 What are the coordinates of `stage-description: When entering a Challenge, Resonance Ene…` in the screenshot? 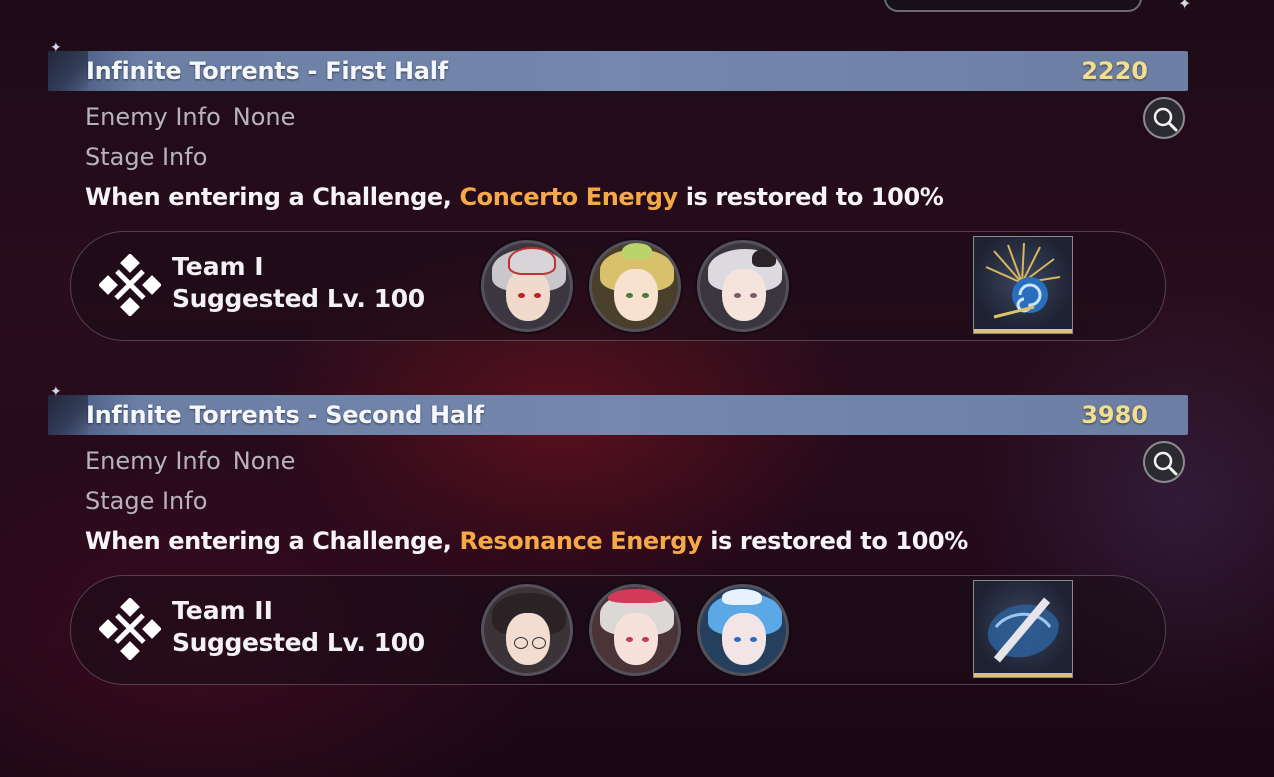 It's located at (526, 541).